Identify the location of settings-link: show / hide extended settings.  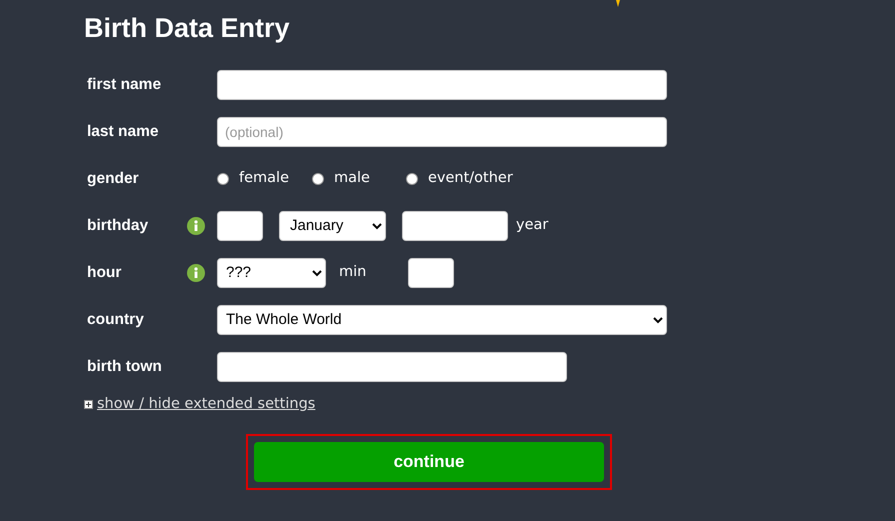
(206, 405).